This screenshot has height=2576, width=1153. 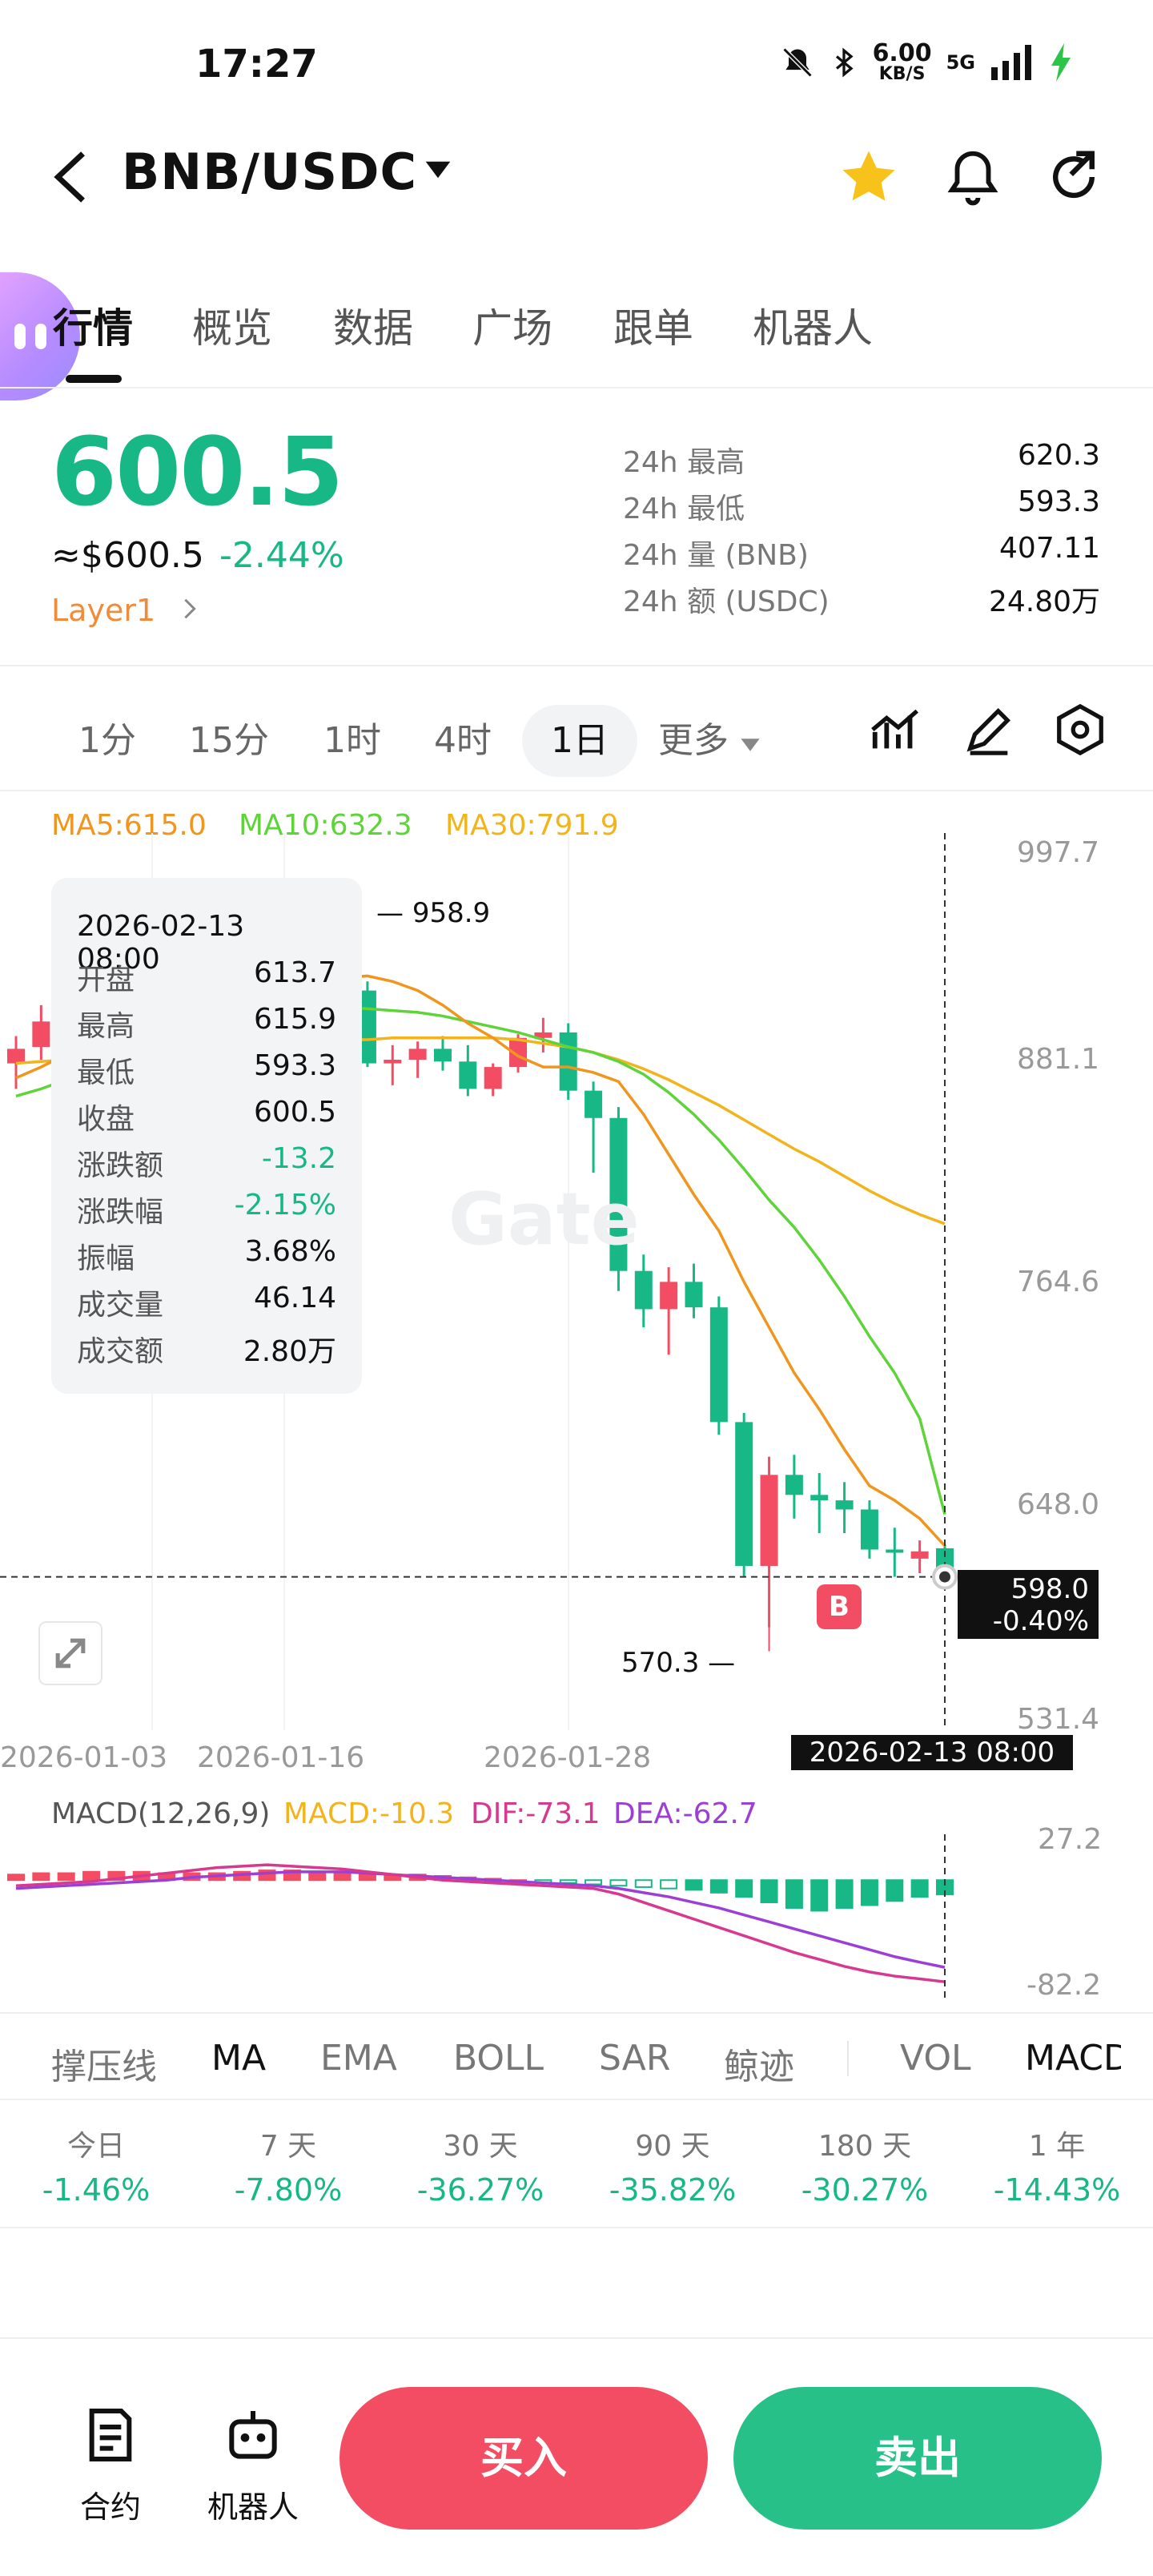 I want to click on contract-button: 合约, so click(x=110, y=2464).